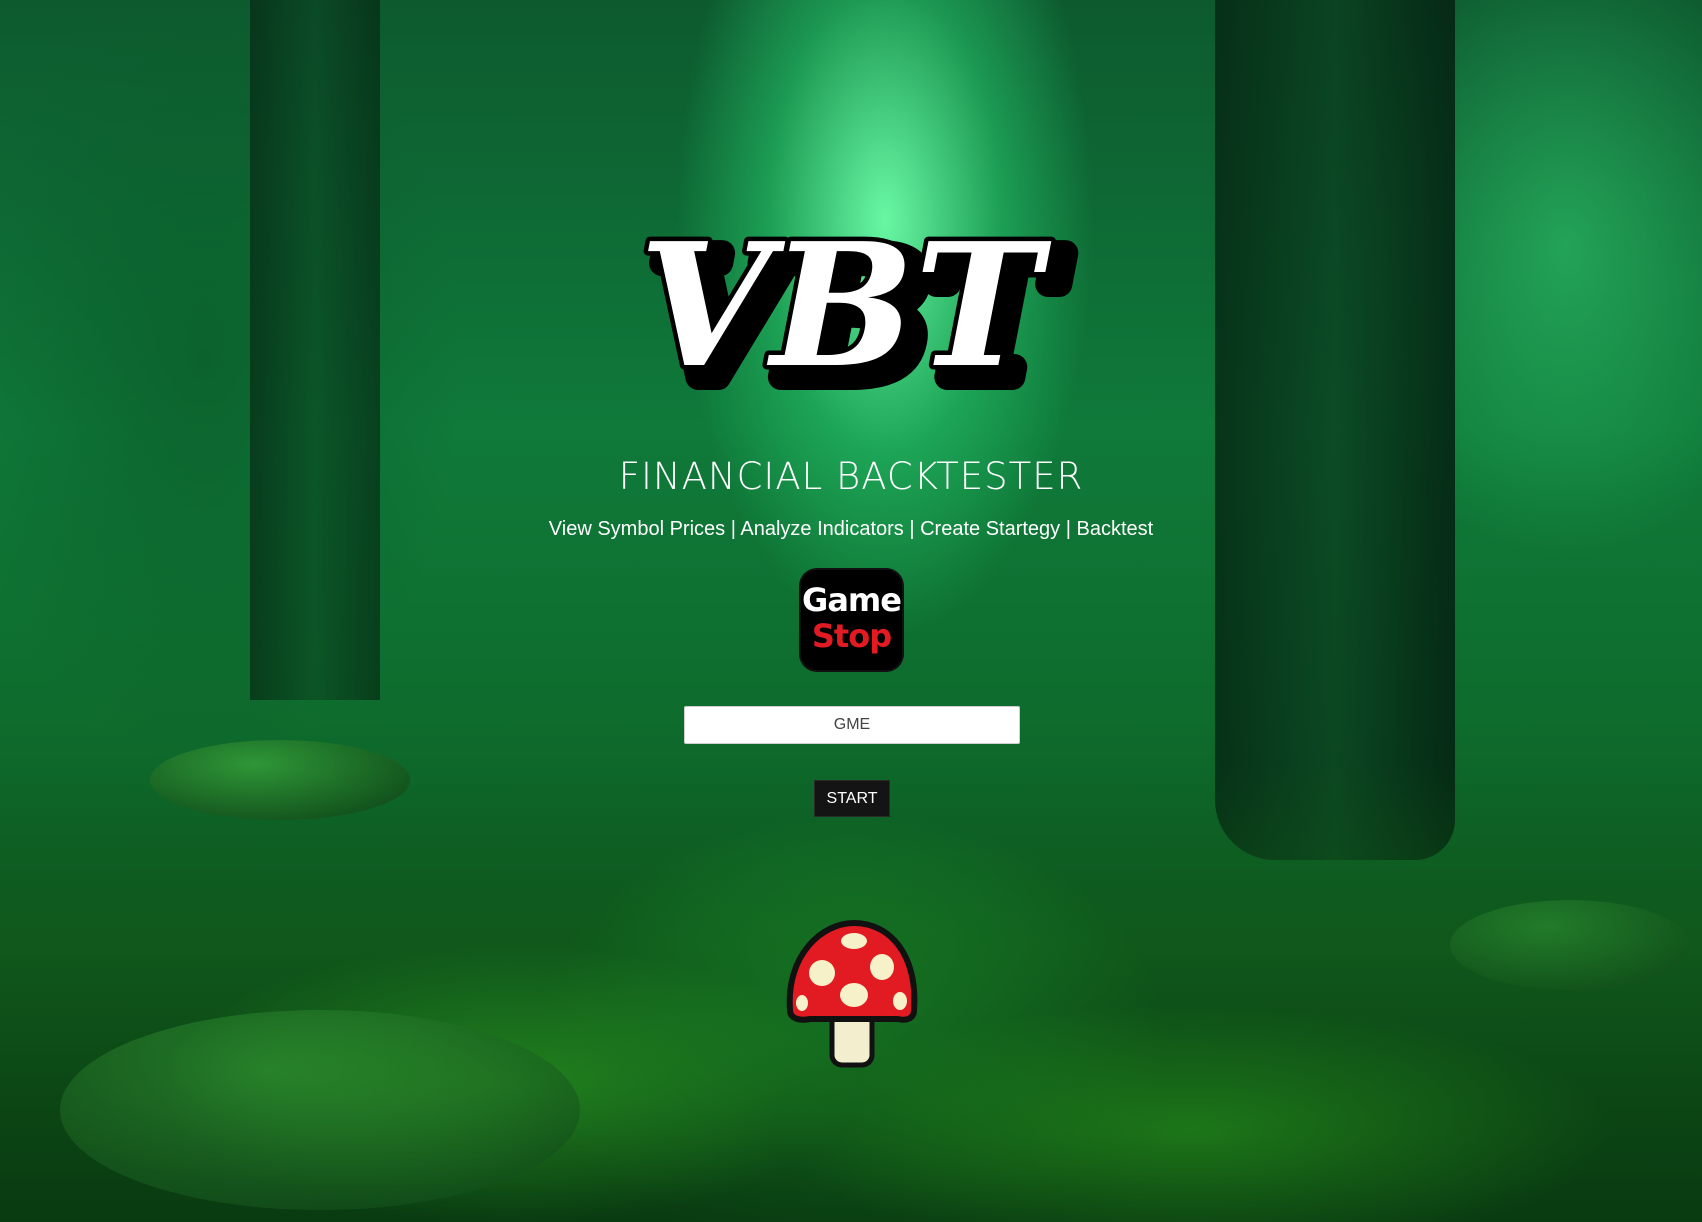 The width and height of the screenshot is (1702, 1222). What do you see at coordinates (315, 350) in the screenshot?
I see `background-tree-left` at bounding box center [315, 350].